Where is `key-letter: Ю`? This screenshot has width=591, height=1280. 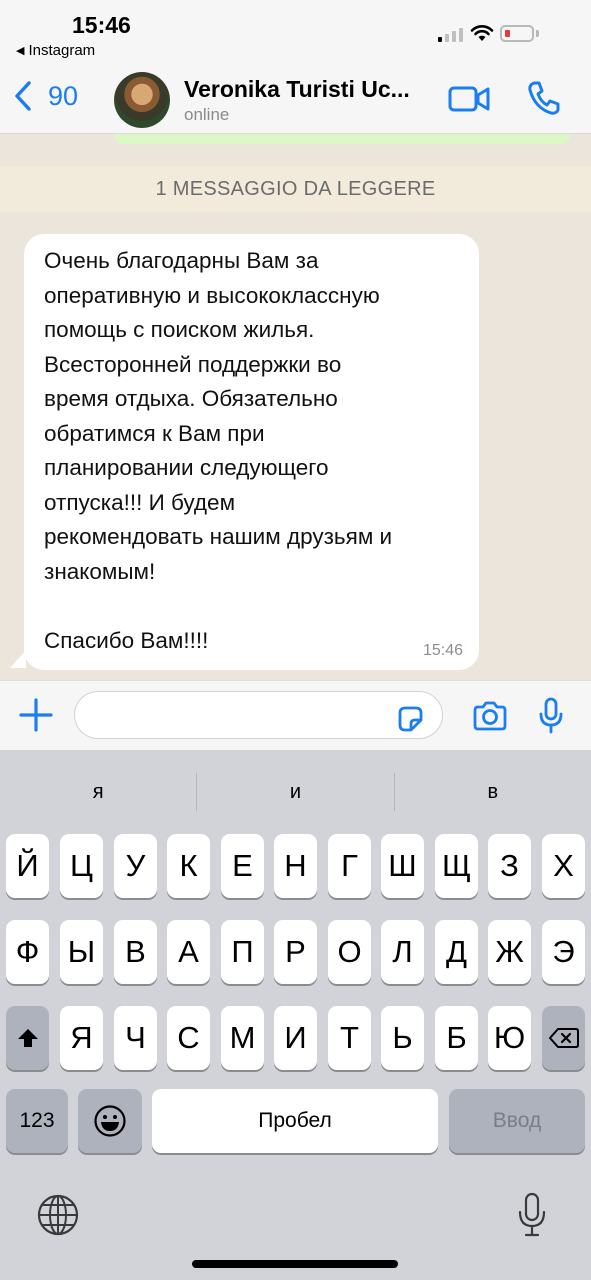 key-letter: Ю is located at coordinates (509, 1038).